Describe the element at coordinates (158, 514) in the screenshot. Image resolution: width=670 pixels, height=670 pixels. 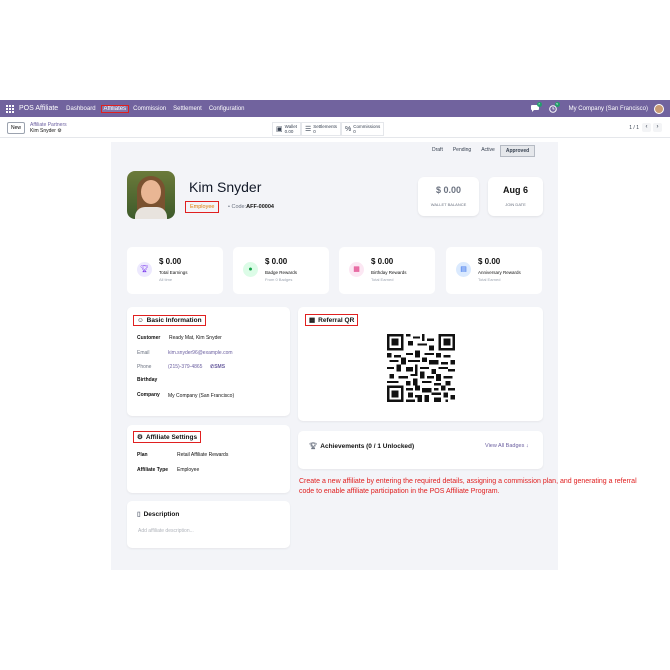
I see `description-title: ▯ Description` at that location.